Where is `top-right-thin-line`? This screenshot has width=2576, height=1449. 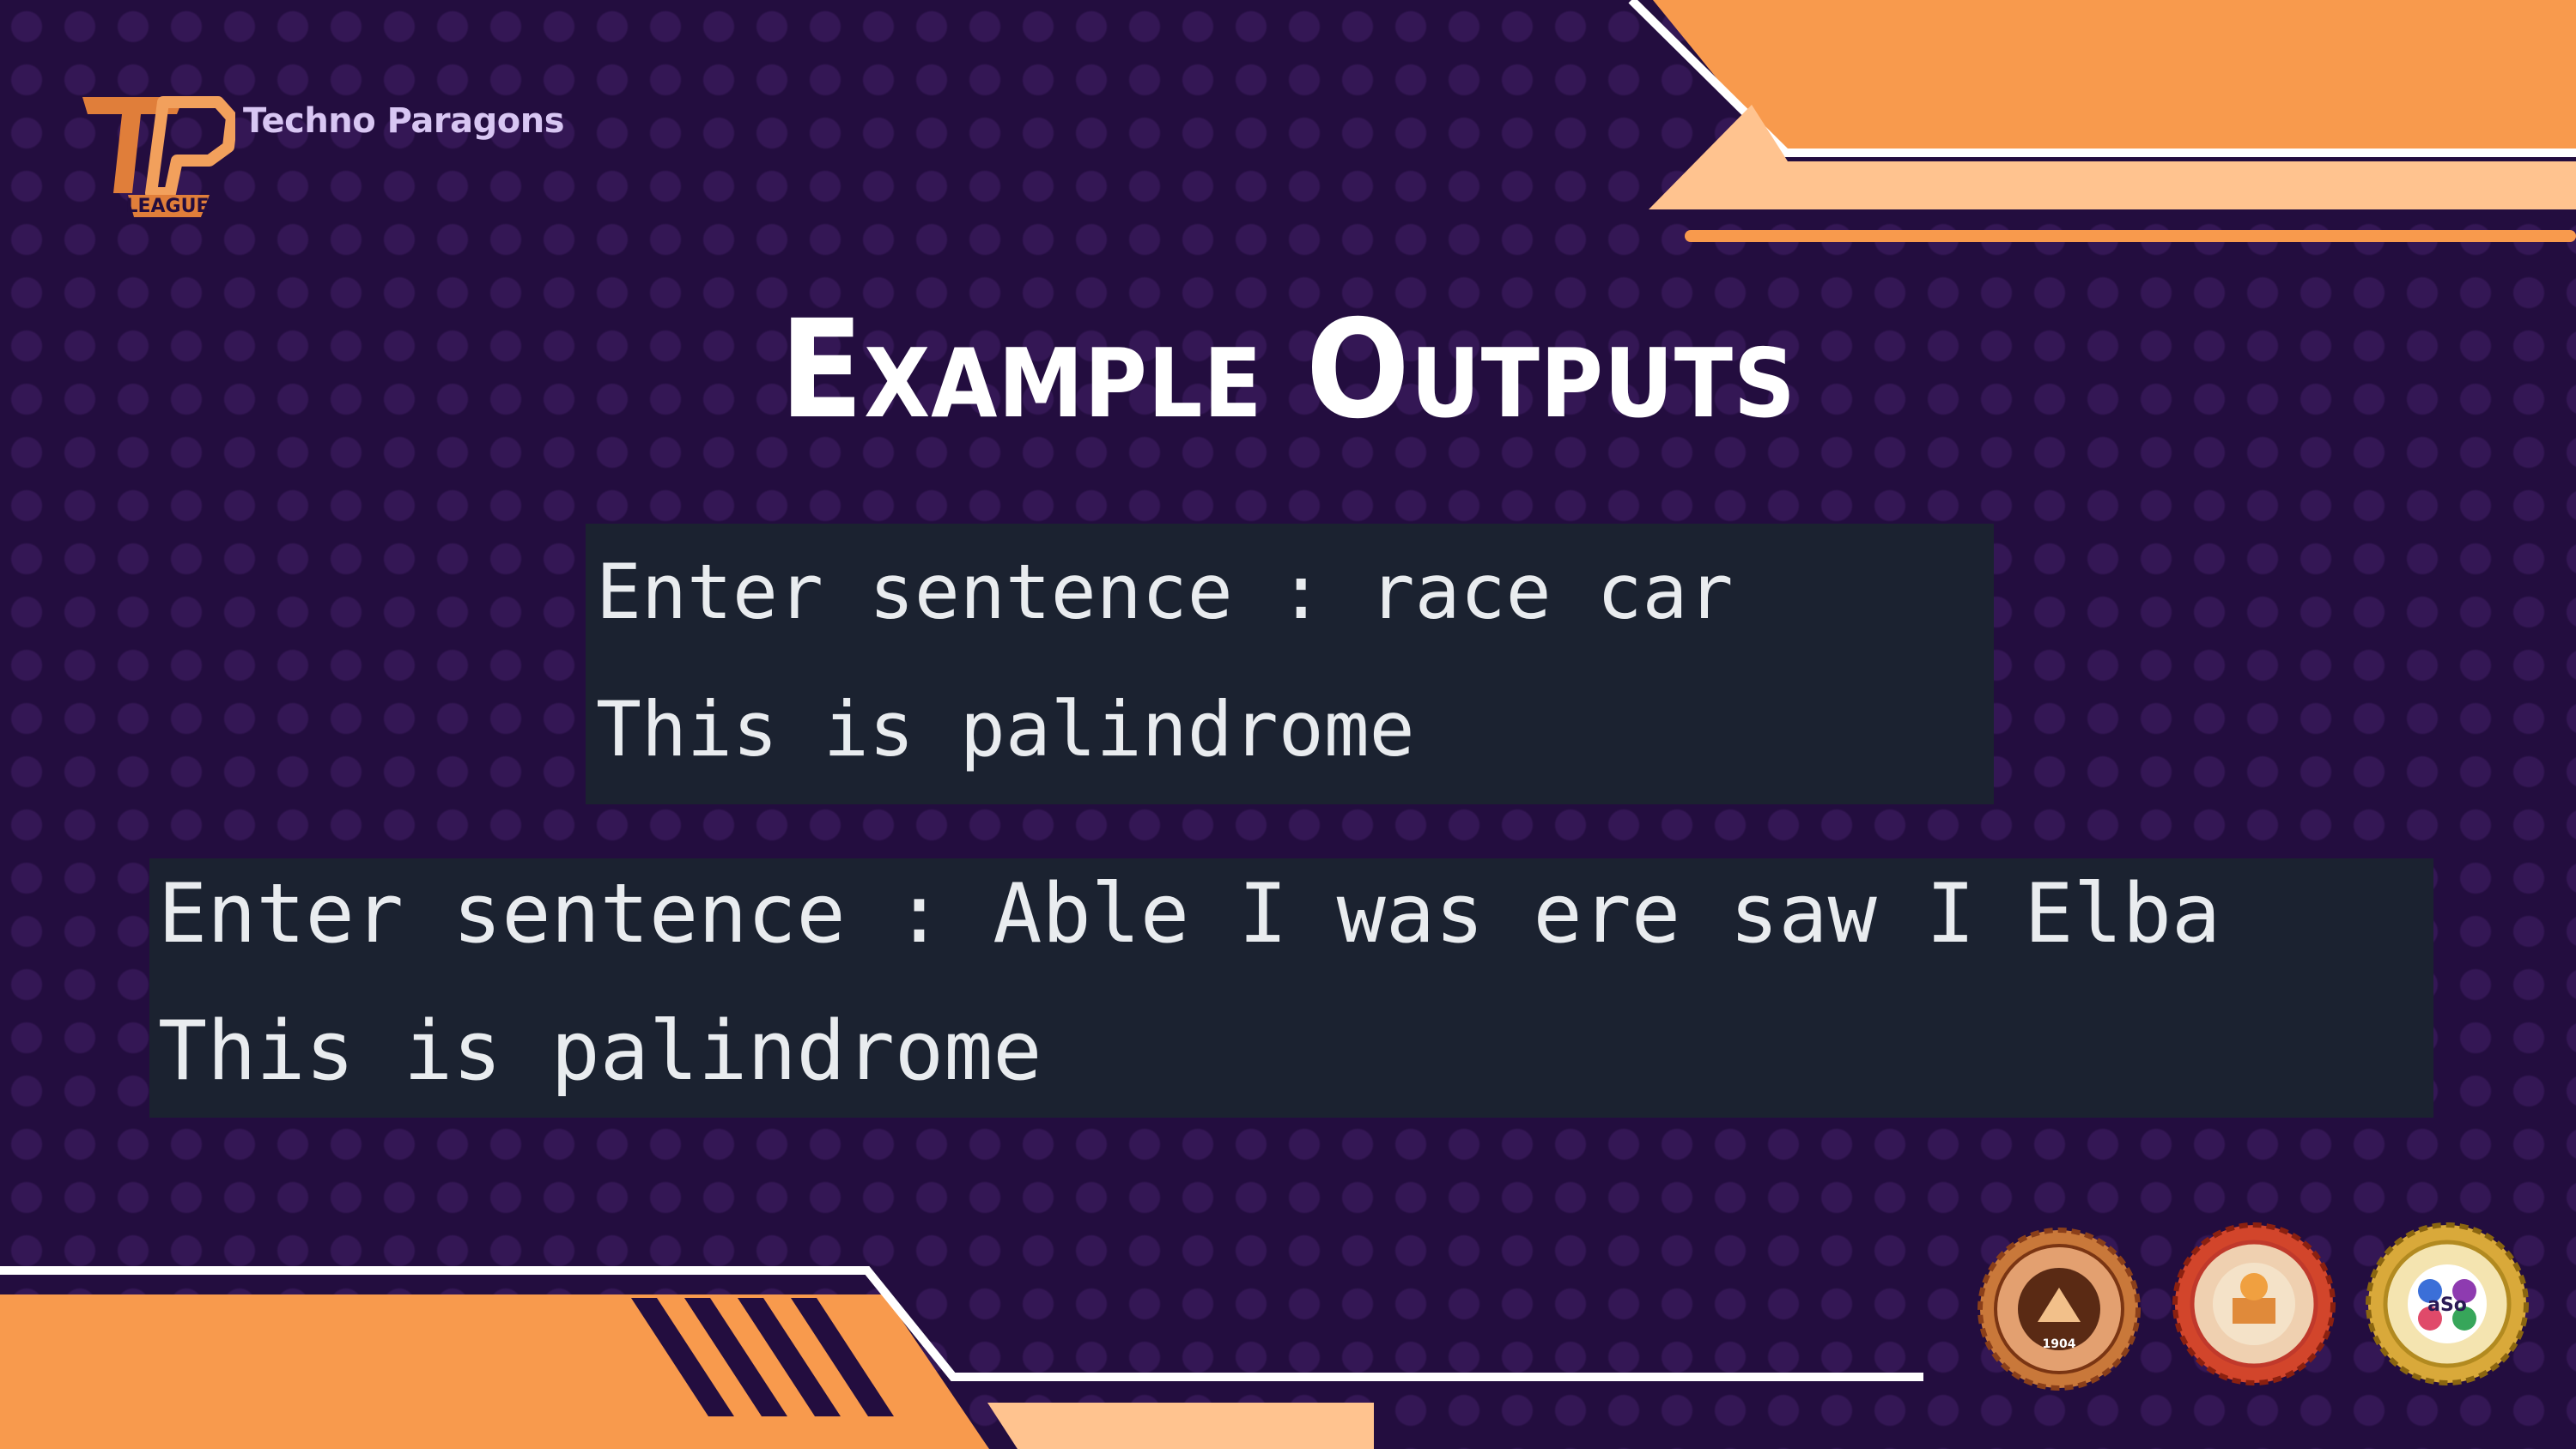 top-right-thin-line is located at coordinates (2130, 236).